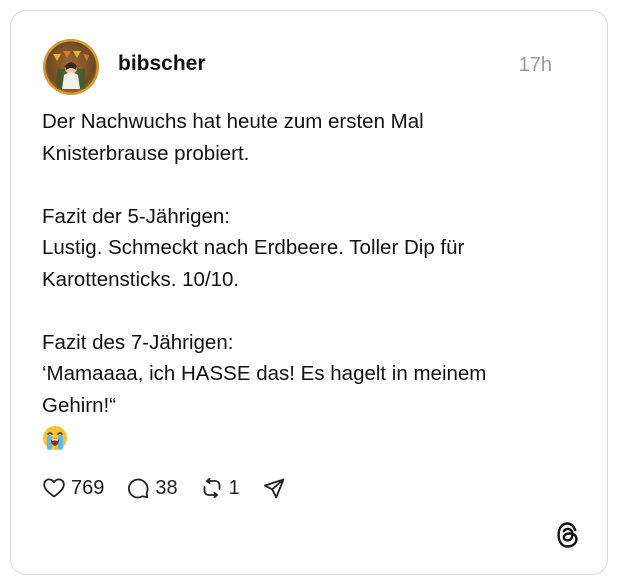 This screenshot has height=587, width=620. Describe the element at coordinates (234, 488) in the screenshot. I see `repost-count: 1` at that location.